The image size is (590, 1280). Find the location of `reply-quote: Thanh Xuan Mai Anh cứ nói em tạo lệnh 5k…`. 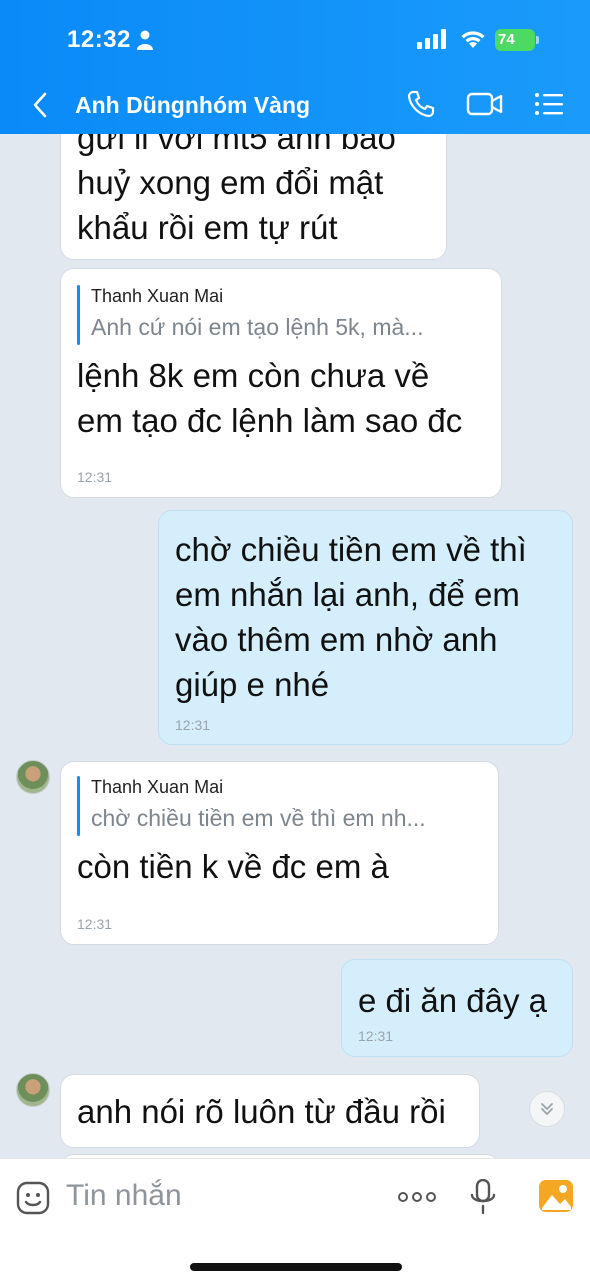

reply-quote: Thanh Xuan Mai Anh cứ nói em tạo lệnh 5k… is located at coordinates (281, 314).